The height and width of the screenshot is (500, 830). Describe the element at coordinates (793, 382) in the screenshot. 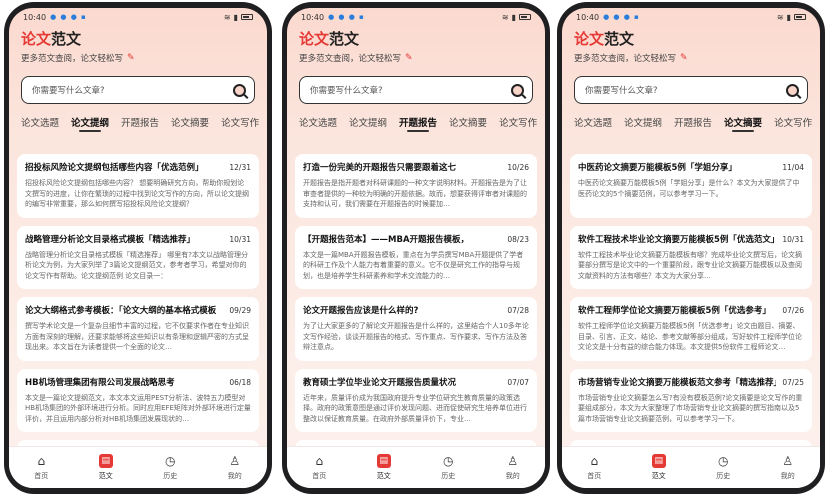

I see `article-date: 07/25` at that location.